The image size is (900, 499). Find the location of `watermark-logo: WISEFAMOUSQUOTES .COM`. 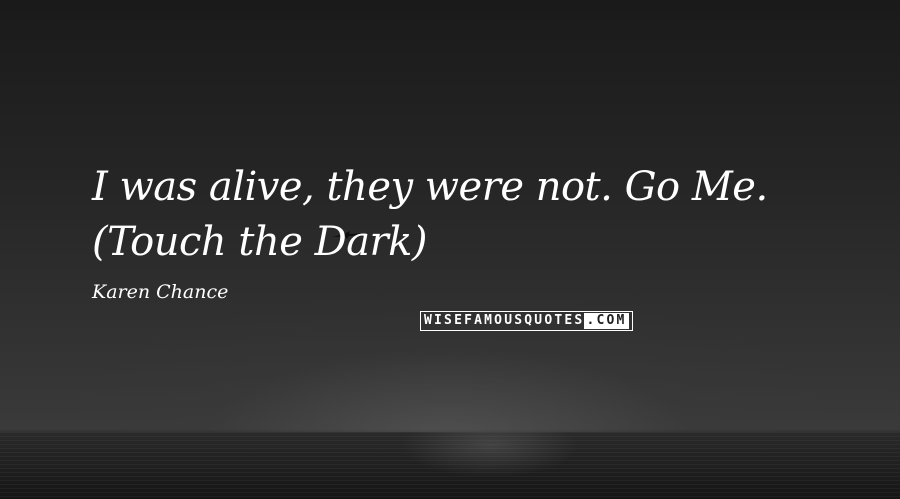

watermark-logo: WISEFAMOUSQUOTES .COM is located at coordinates (526, 321).